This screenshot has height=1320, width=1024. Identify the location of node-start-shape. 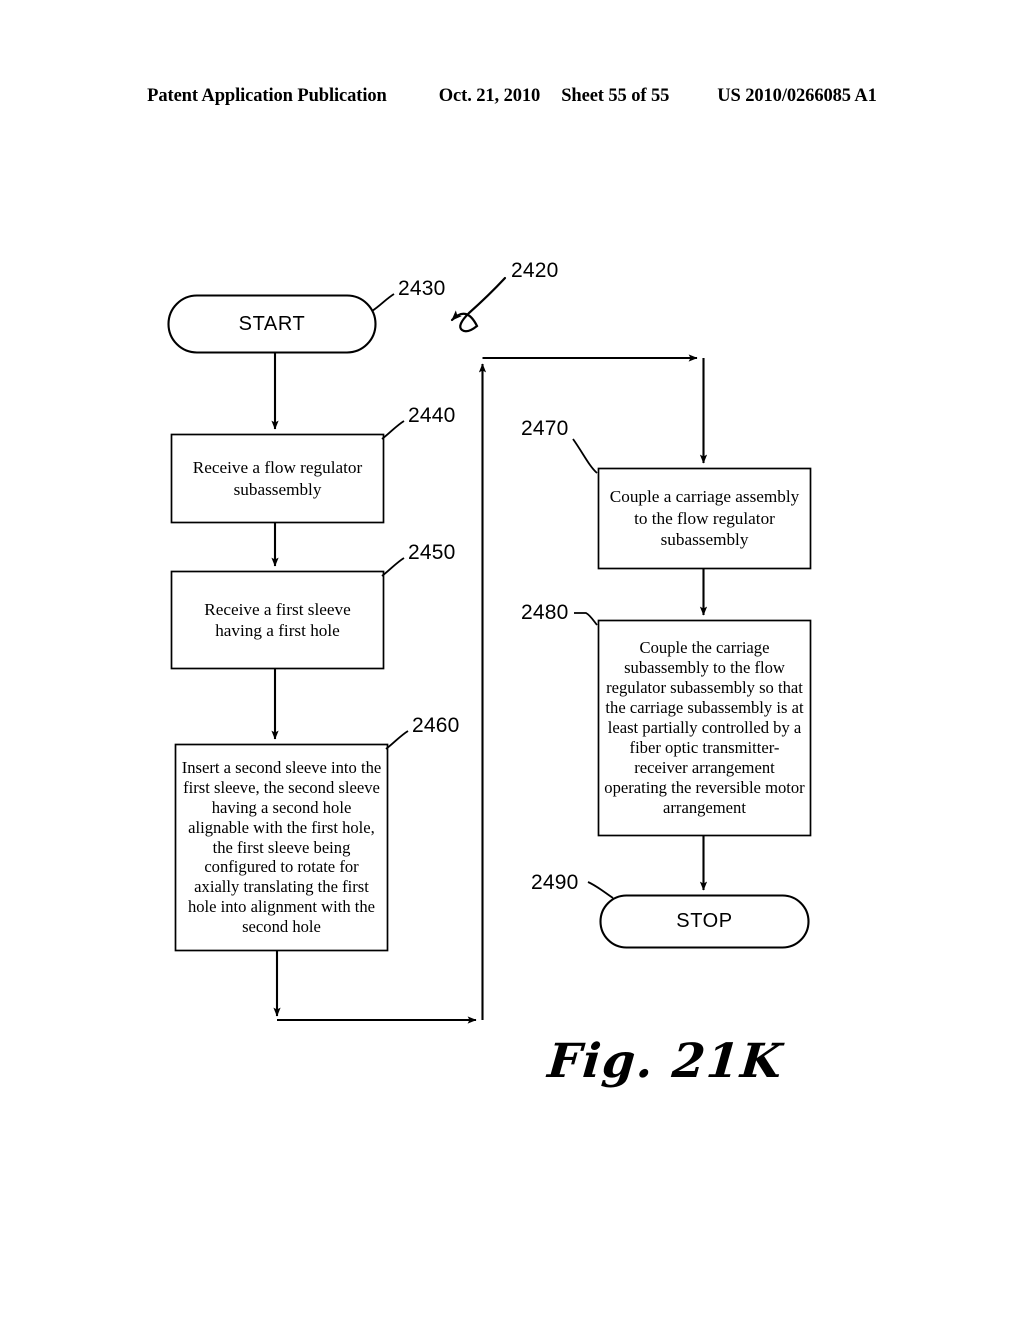
(272, 324).